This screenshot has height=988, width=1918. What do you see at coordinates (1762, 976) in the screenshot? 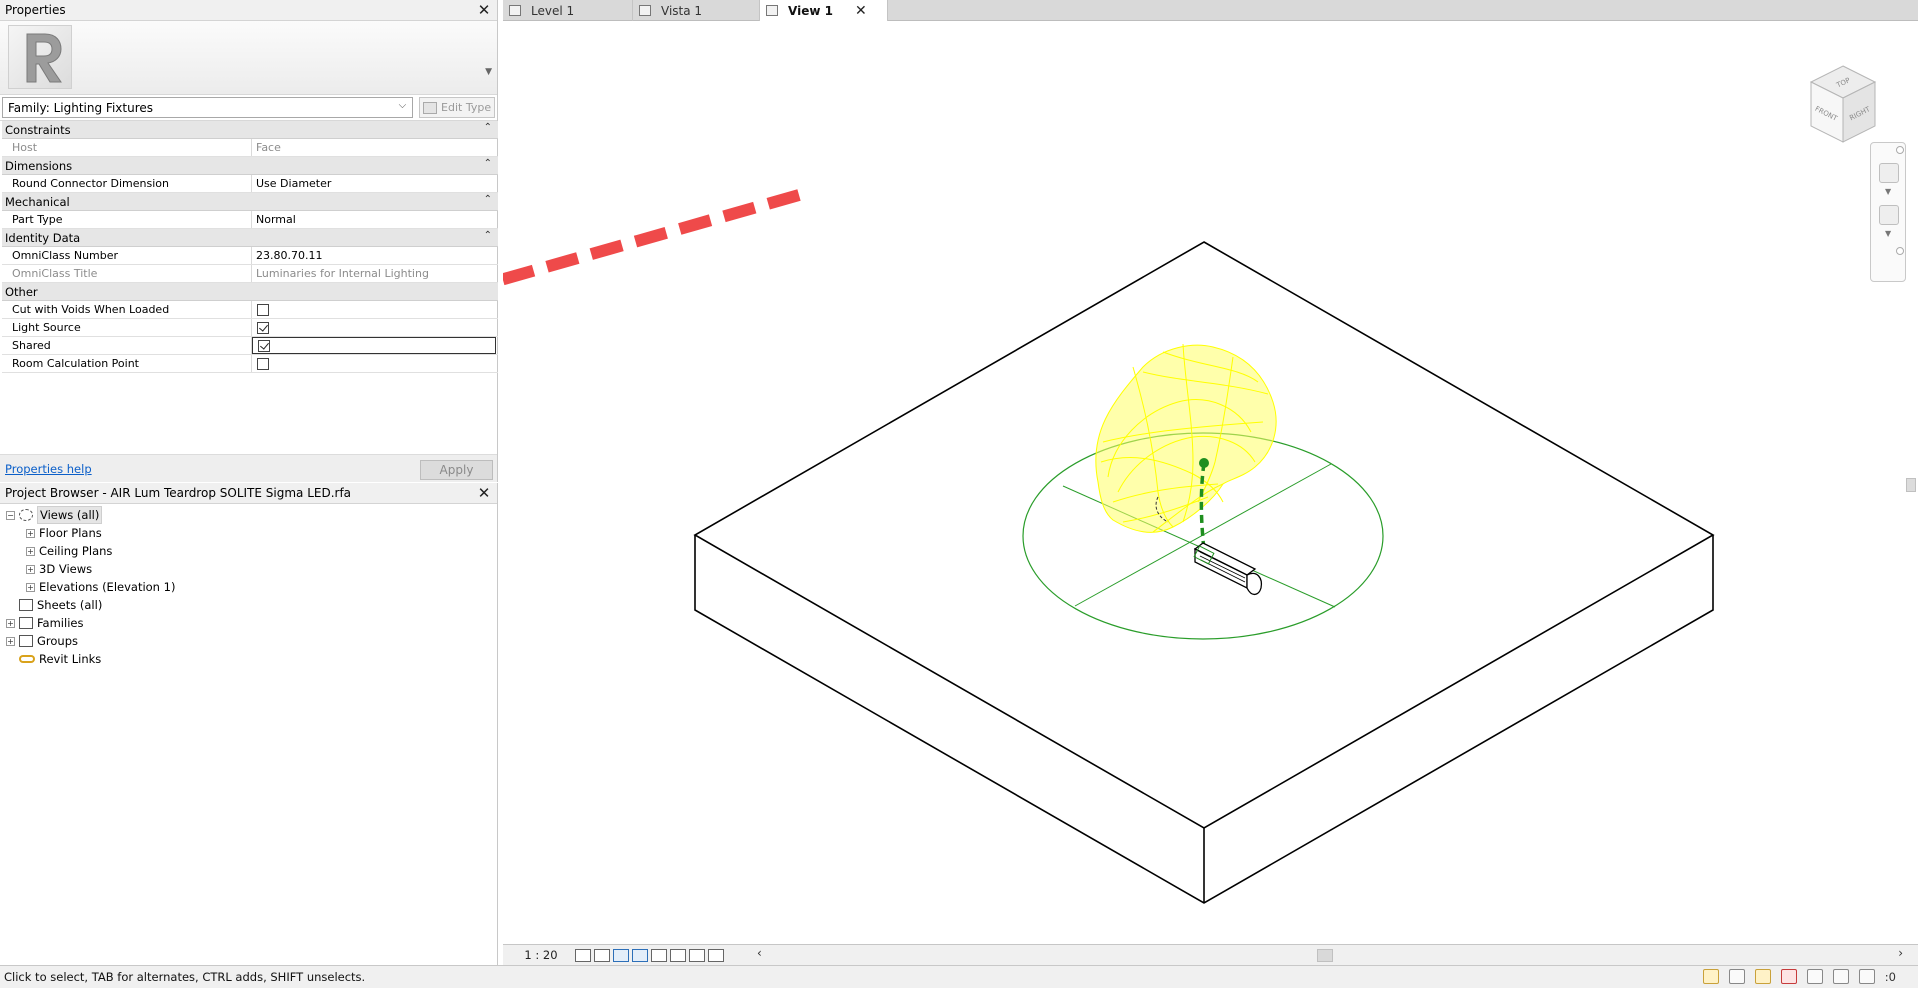
I see `select-pinned-icon` at bounding box center [1762, 976].